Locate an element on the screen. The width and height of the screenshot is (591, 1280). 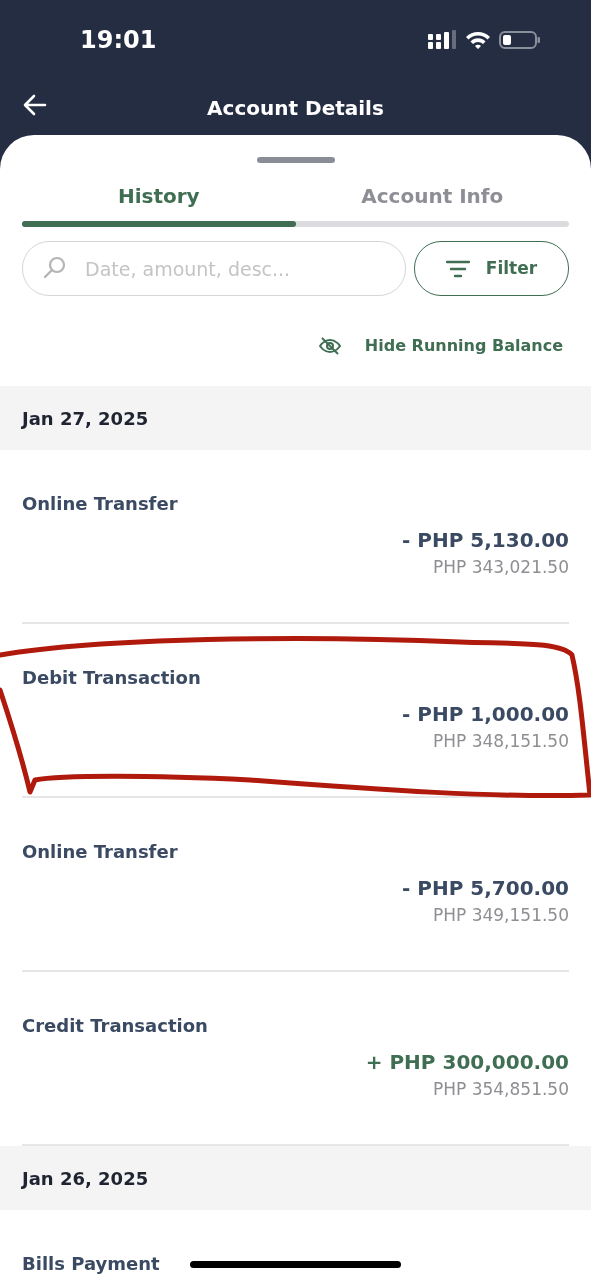
transaction-amount: + PHP 300,000.00 is located at coordinates (466, 1062).